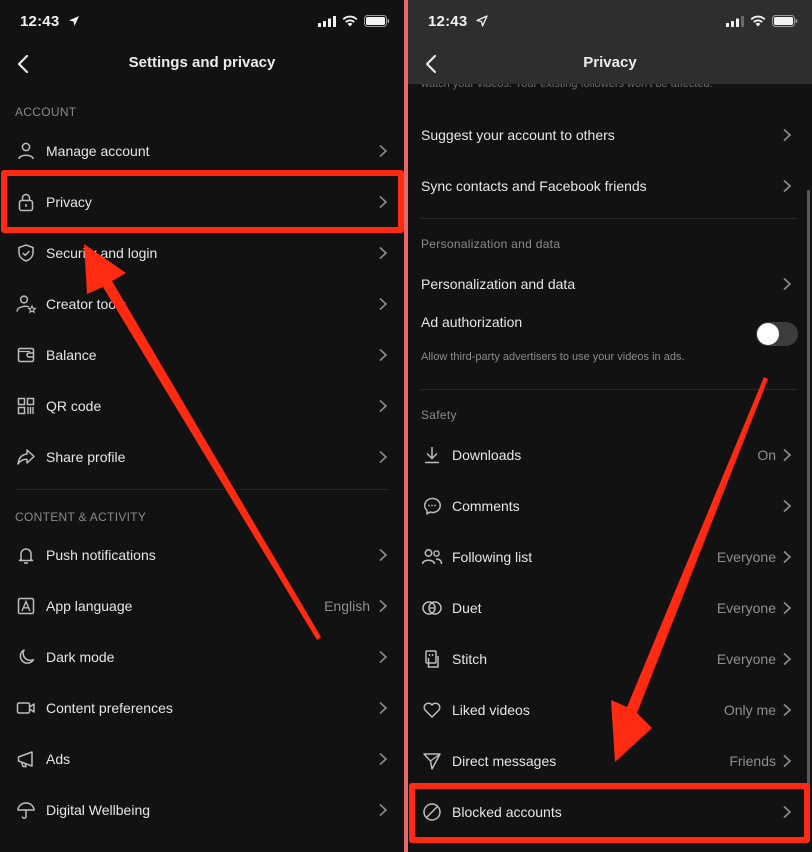 This screenshot has height=852, width=812. Describe the element at coordinates (610, 658) in the screenshot. I see `privacy-item-stitch: Stitch Everyone` at that location.